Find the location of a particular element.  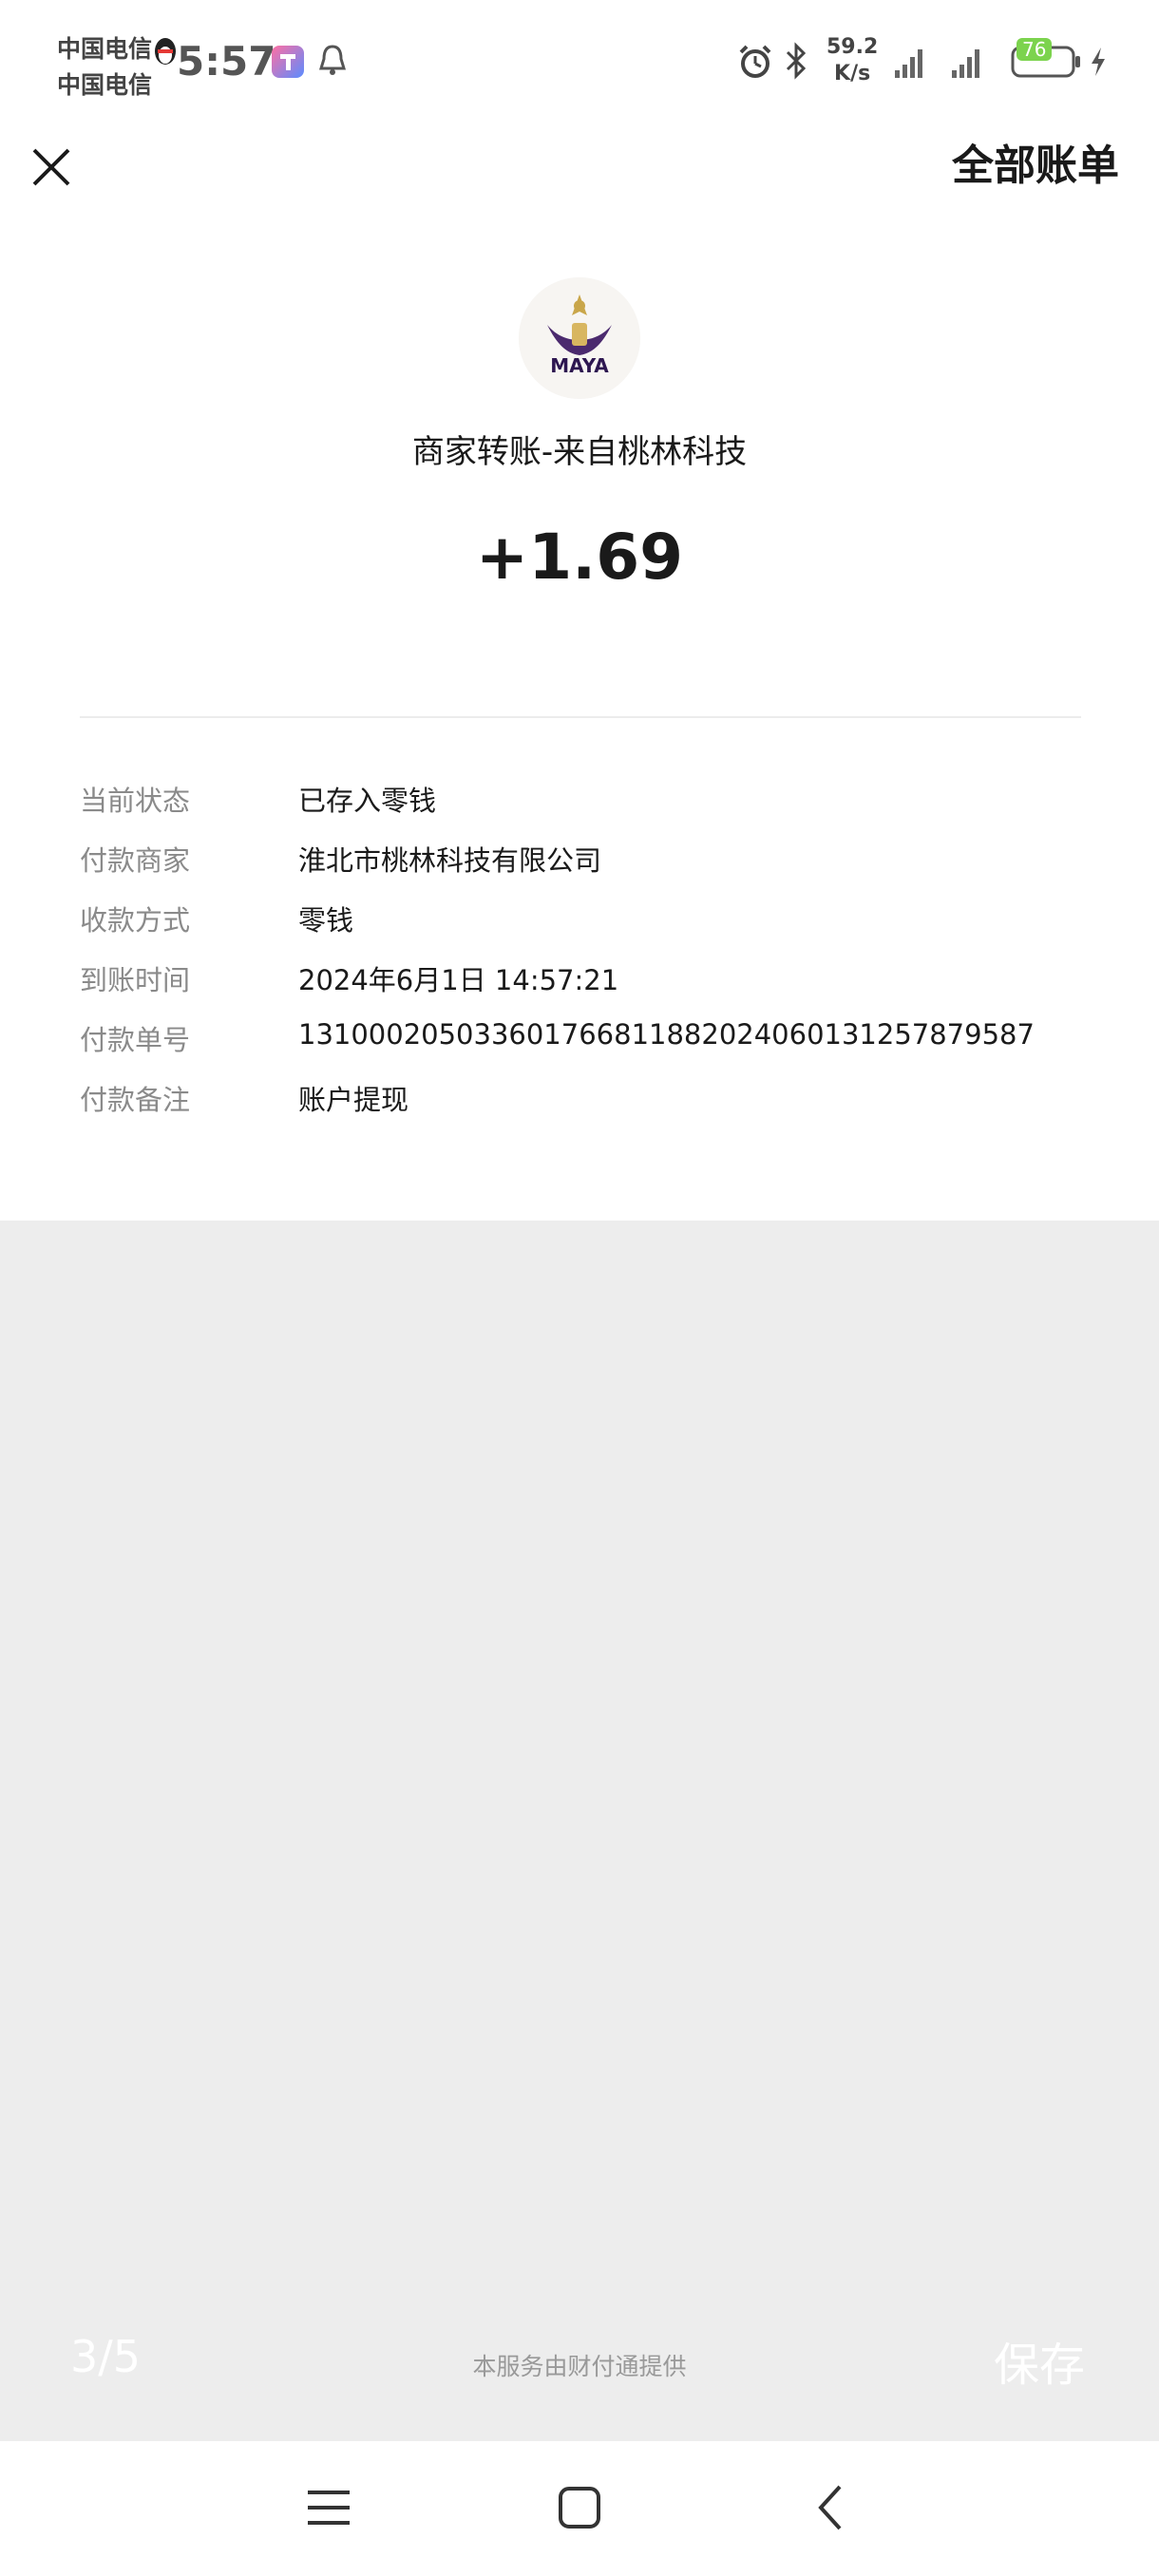

merchant-logo: MAYA is located at coordinates (579, 338).